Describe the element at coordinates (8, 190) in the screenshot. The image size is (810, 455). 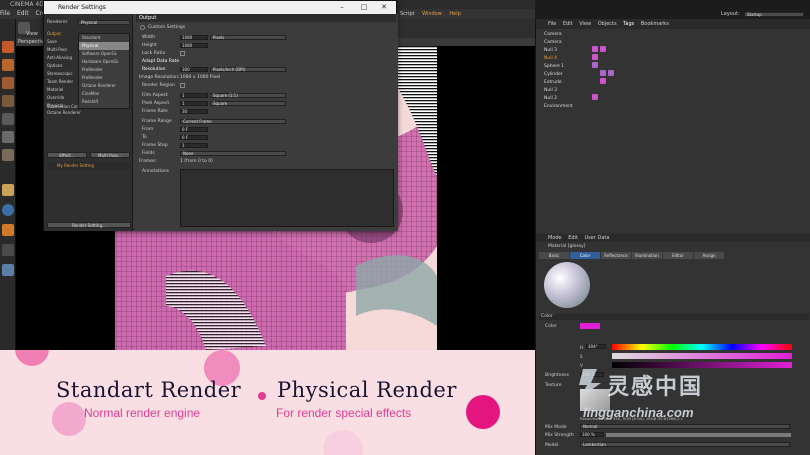
I see `texture-tool-icon` at that location.